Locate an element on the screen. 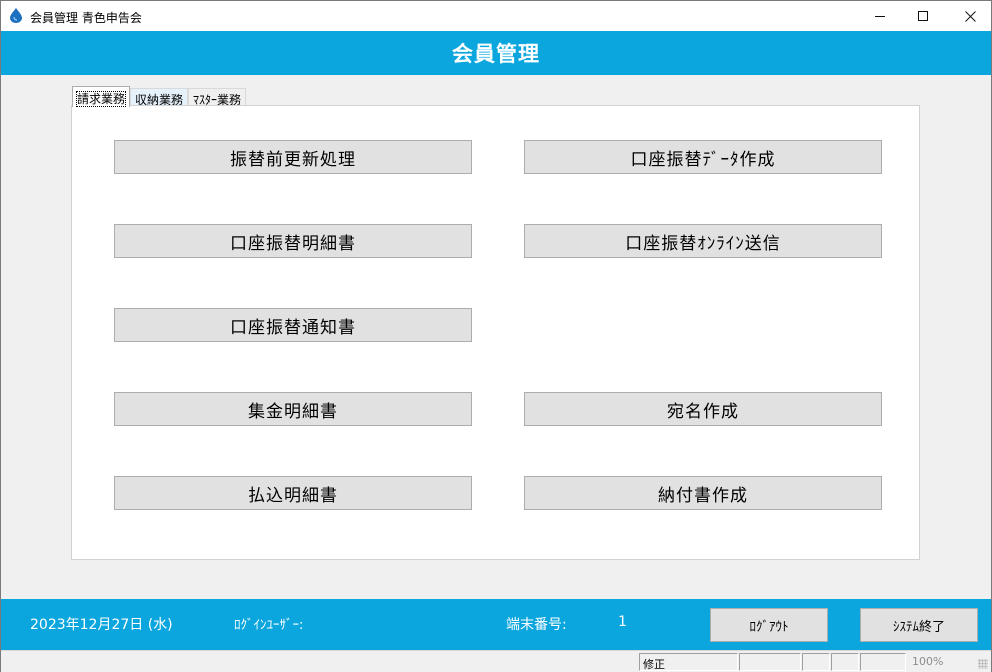 This screenshot has height=672, width=992. system-exit-button: ｼｽﾃﾑ終了 is located at coordinates (919, 625).